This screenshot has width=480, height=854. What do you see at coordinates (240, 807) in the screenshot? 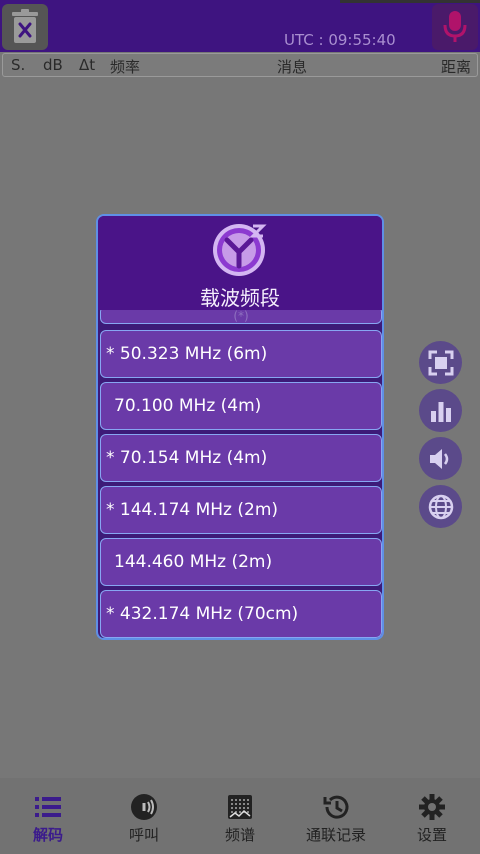
I see `waterfall-icon` at bounding box center [240, 807].